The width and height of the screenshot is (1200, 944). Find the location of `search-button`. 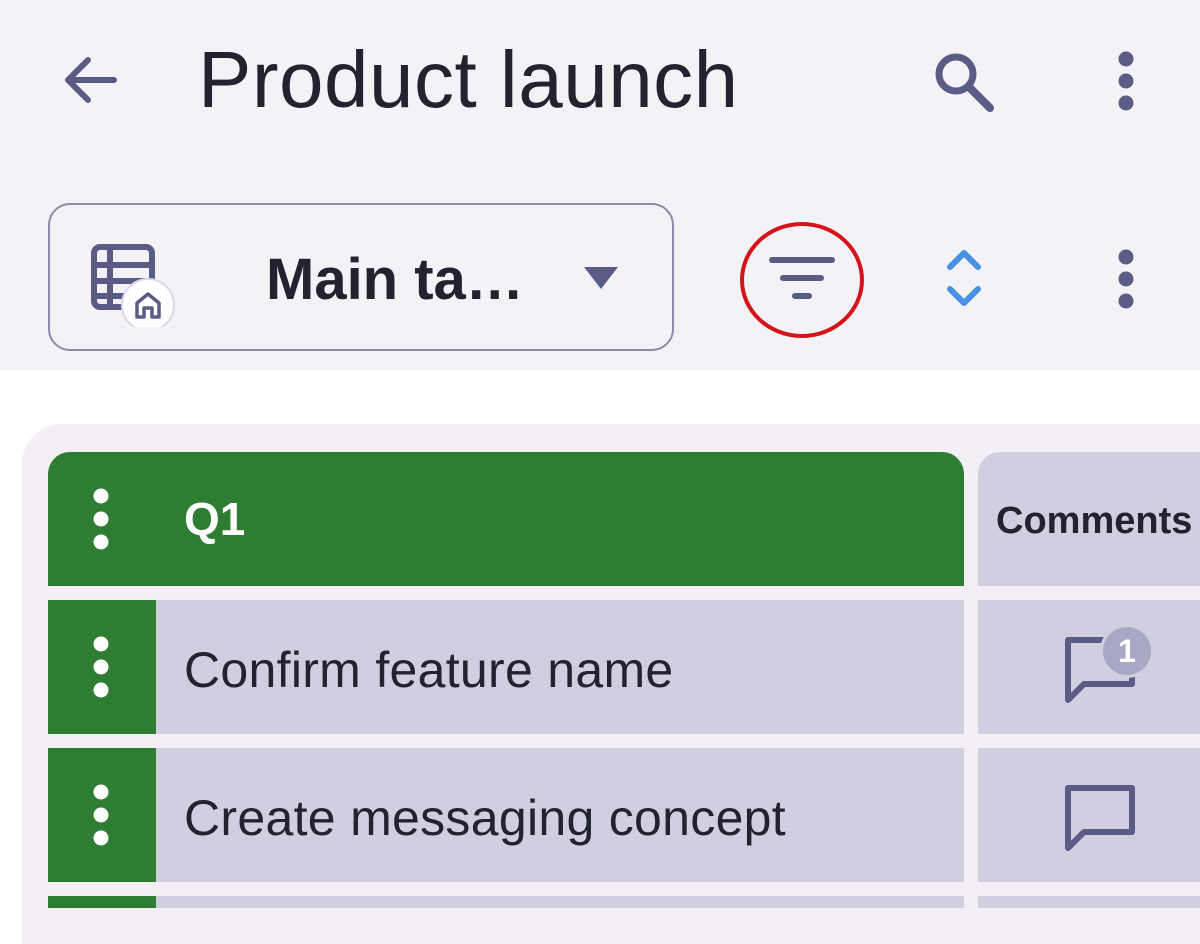

search-button is located at coordinates (963, 81).